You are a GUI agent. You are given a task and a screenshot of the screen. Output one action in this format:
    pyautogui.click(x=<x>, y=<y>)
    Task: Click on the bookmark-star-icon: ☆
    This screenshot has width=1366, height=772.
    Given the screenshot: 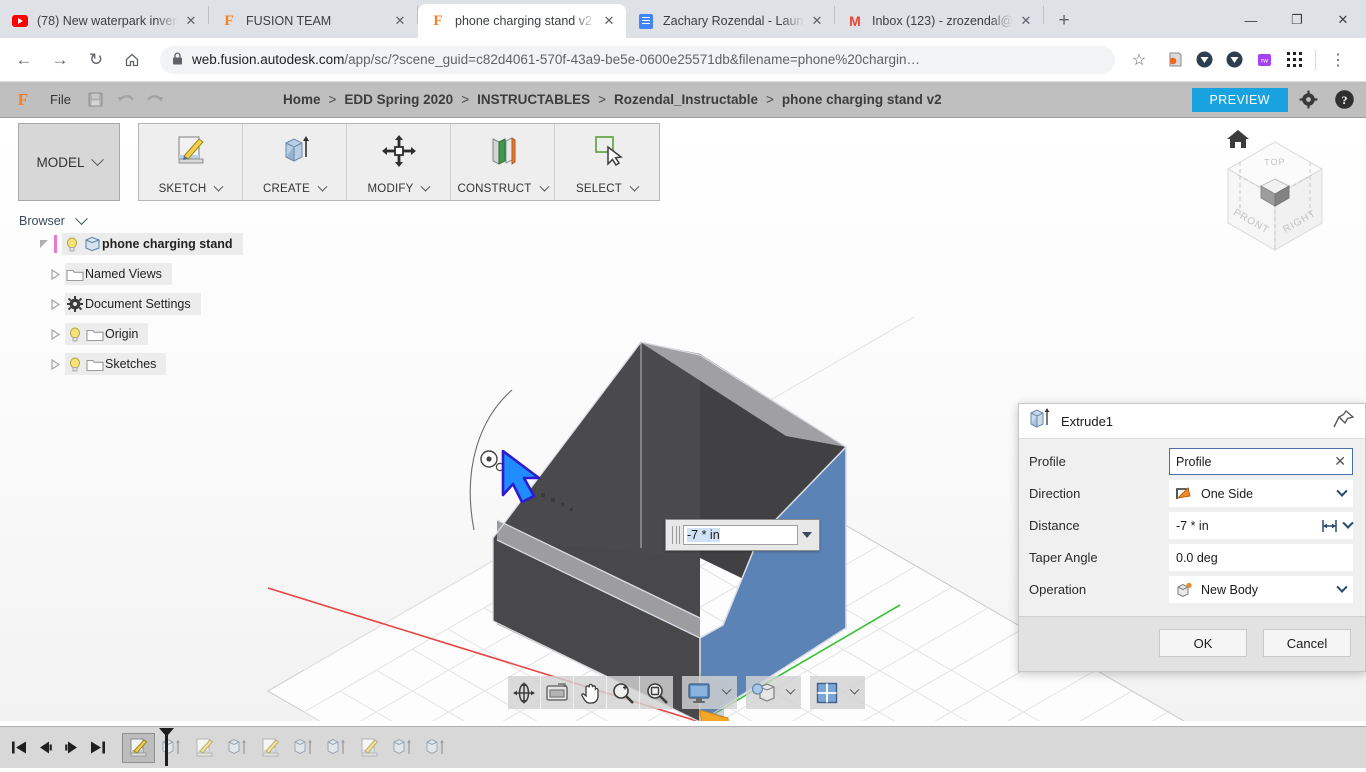 What is the action you would take?
    pyautogui.click(x=1139, y=60)
    